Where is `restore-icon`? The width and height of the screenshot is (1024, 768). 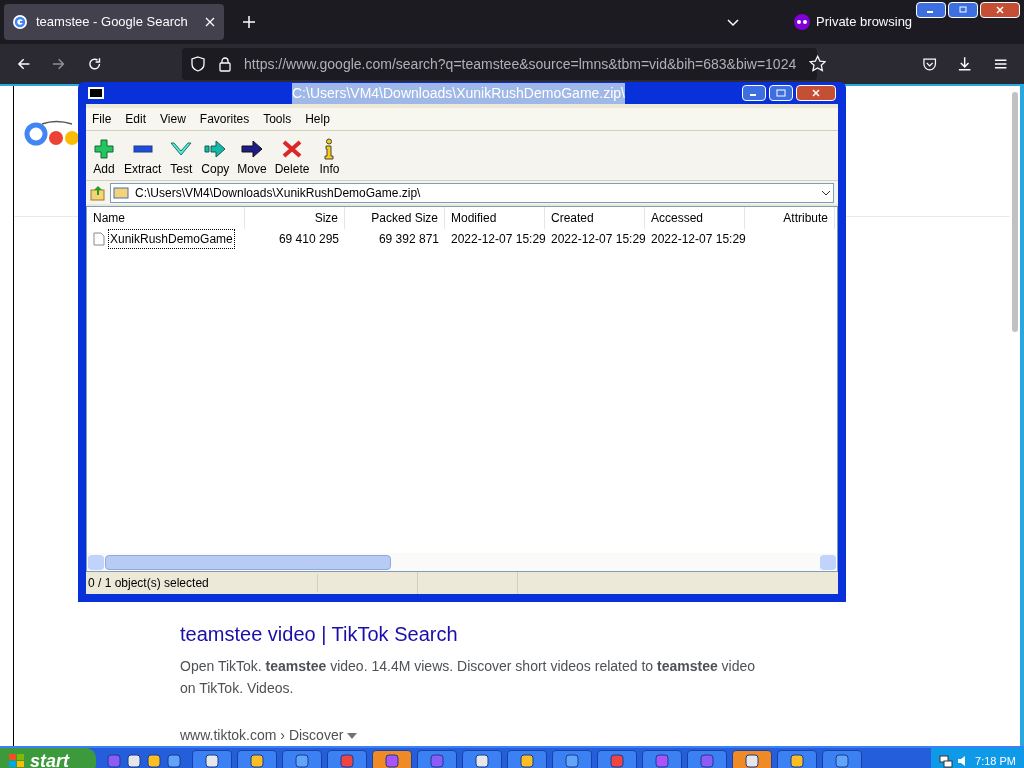 restore-icon is located at coordinates (963, 10).